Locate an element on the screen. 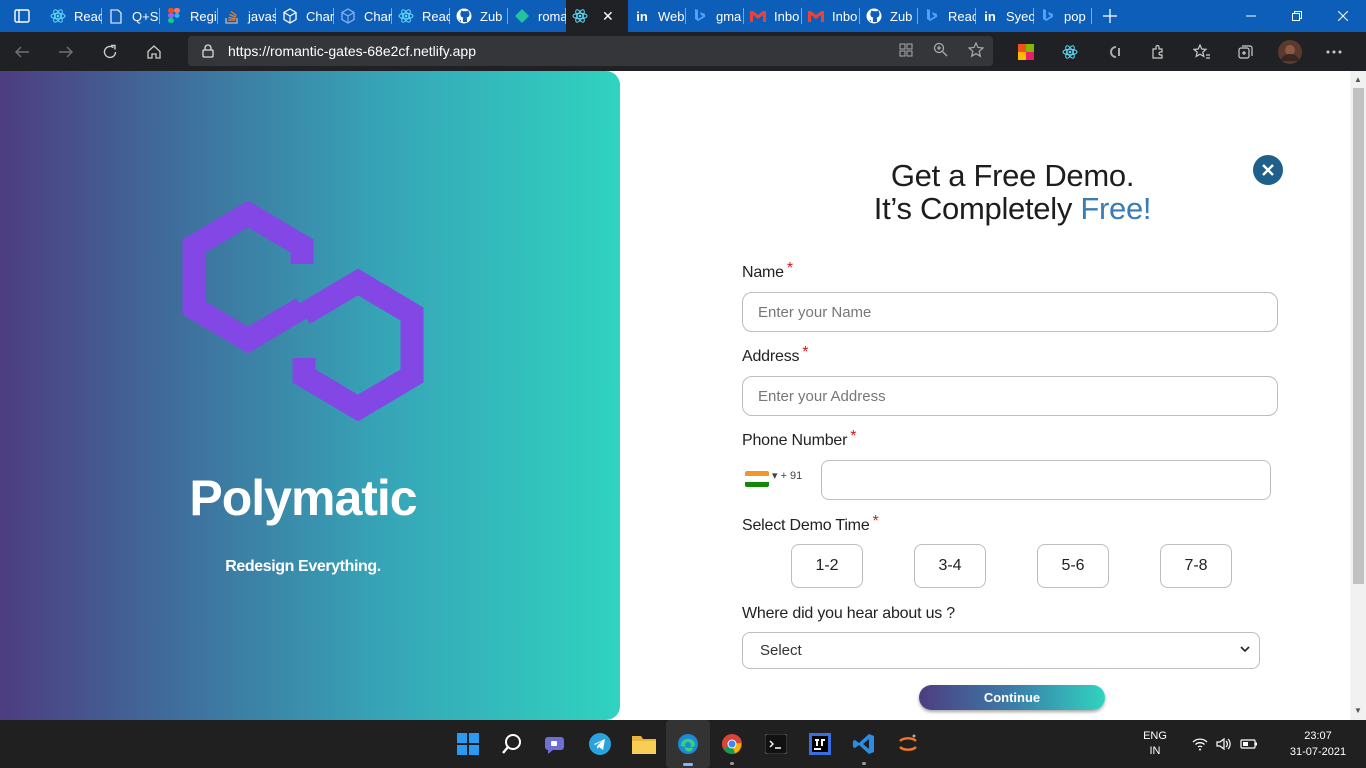 The image size is (1366, 768). refresh-icon is located at coordinates (110, 51).